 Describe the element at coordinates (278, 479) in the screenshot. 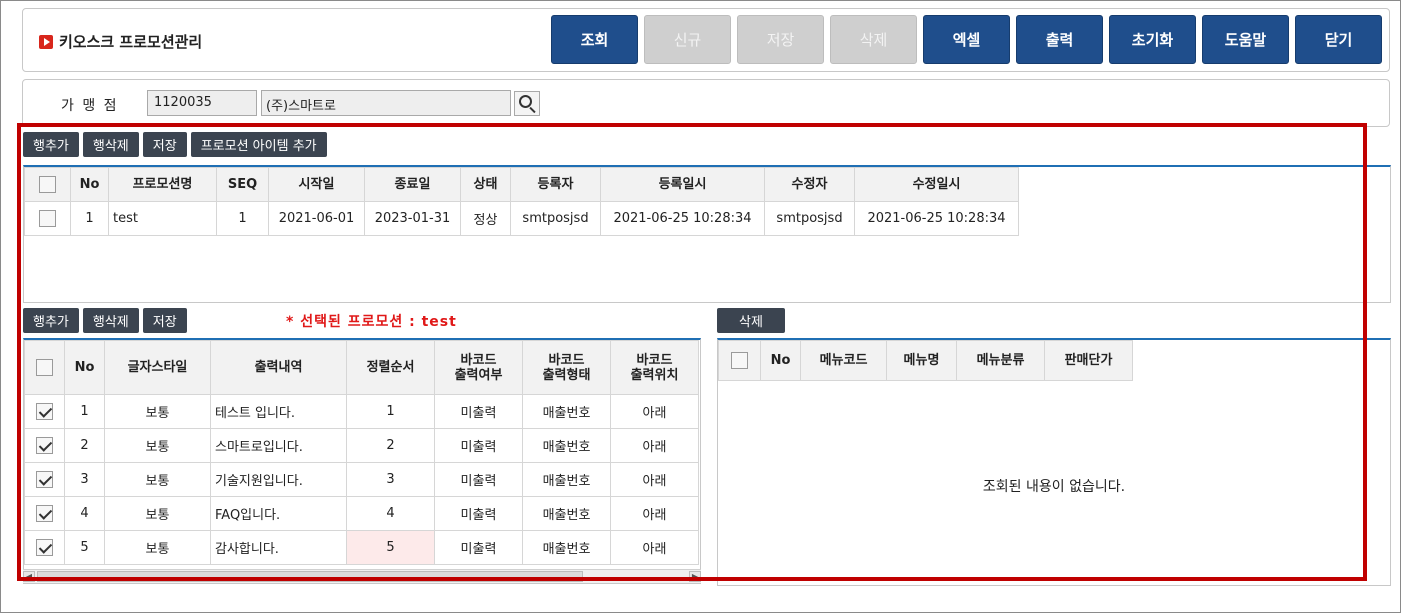

I see `cell-text: 기술지원입니다.` at that location.